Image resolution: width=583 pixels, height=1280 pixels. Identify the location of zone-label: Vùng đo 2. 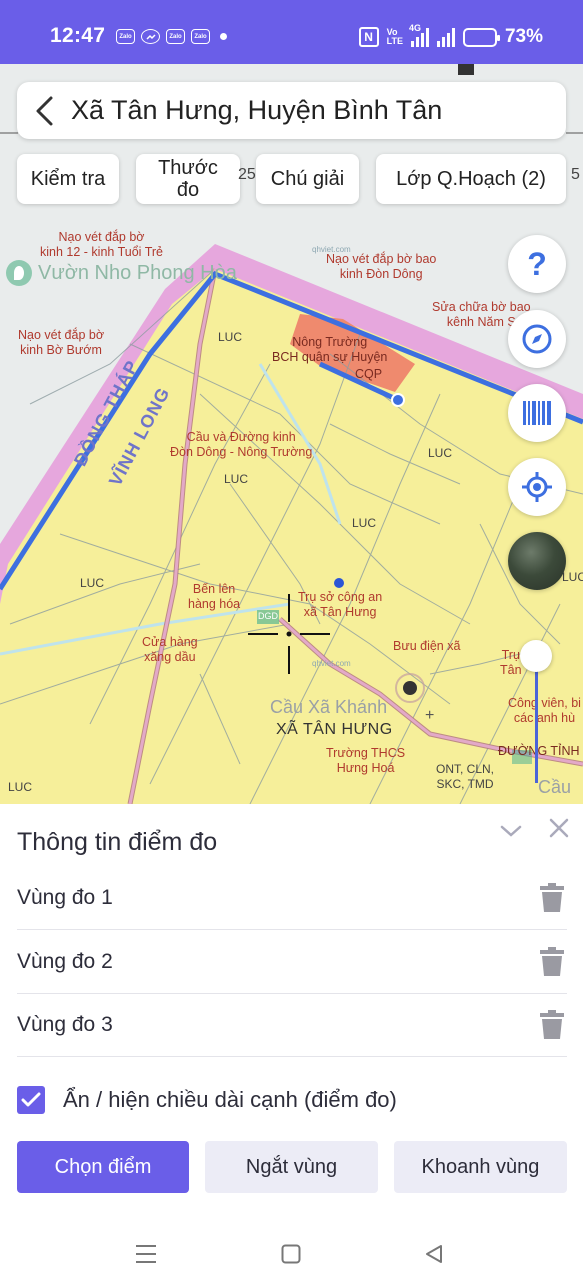
(65, 961).